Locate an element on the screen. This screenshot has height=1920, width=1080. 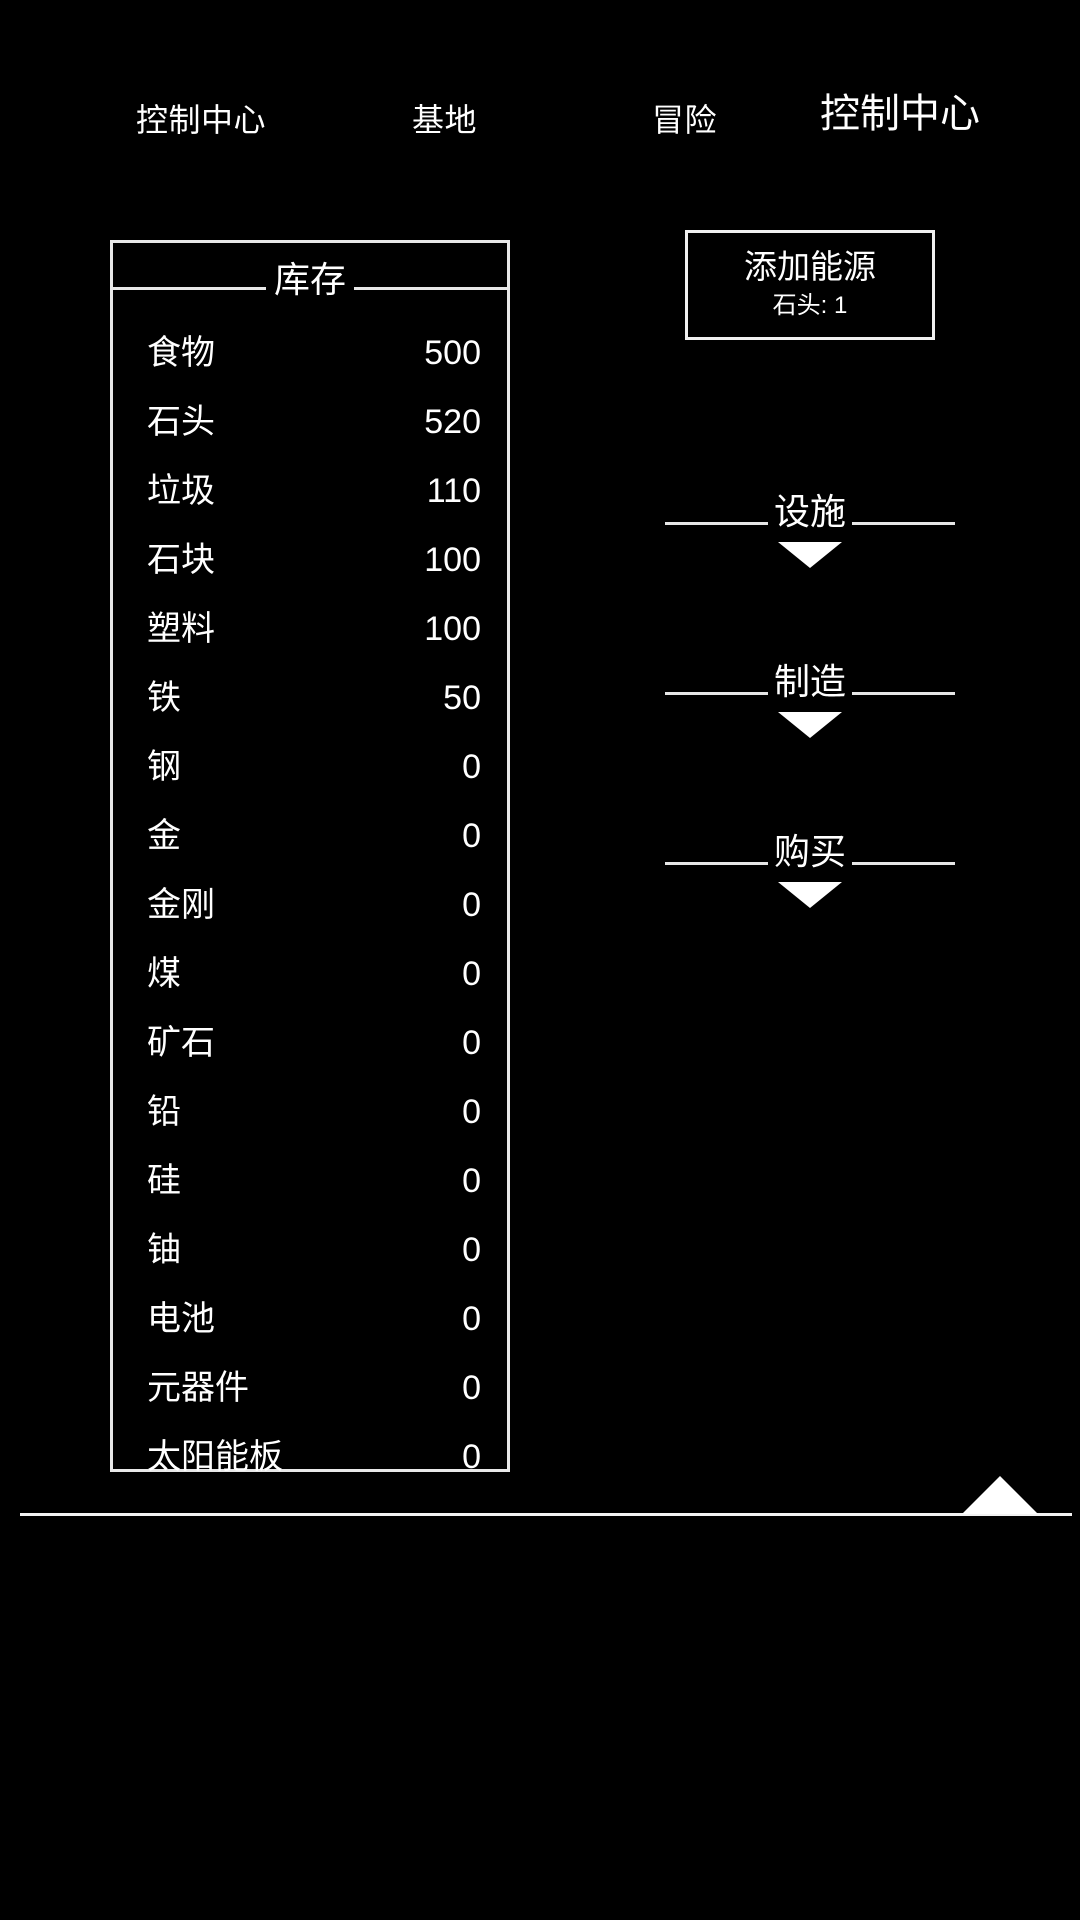
inventory-row: 矿石 0 is located at coordinates (314, 1043).